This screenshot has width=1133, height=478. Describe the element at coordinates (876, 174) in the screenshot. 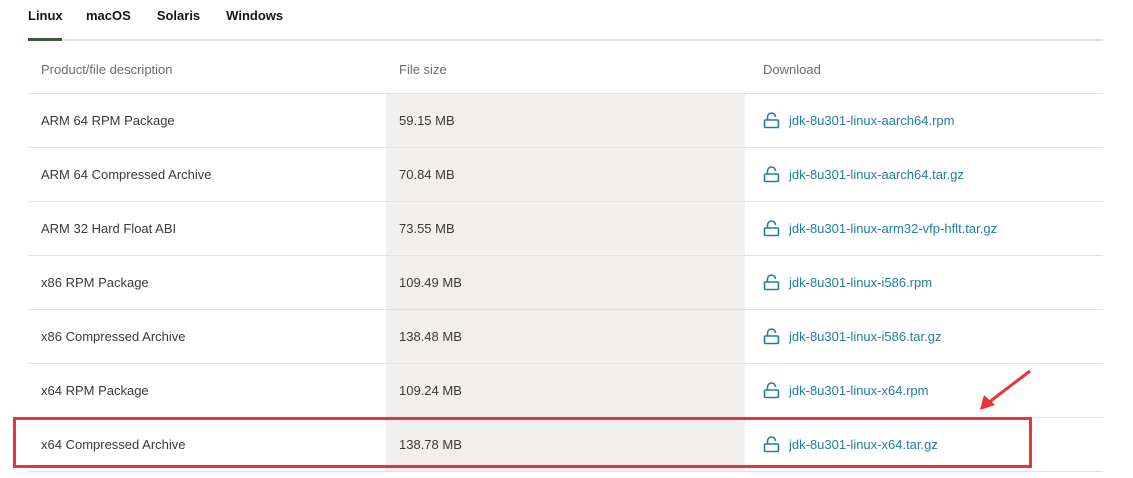

I see `download-link: jdk-8u301-linux-aarch64.tar.gz` at that location.